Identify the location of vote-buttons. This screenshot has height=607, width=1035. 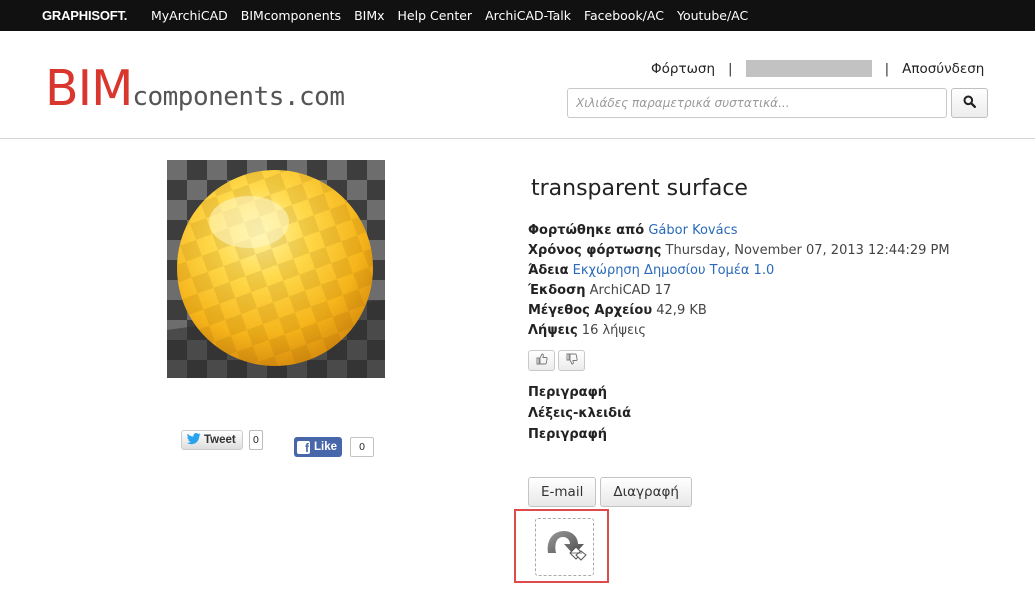
(556, 360).